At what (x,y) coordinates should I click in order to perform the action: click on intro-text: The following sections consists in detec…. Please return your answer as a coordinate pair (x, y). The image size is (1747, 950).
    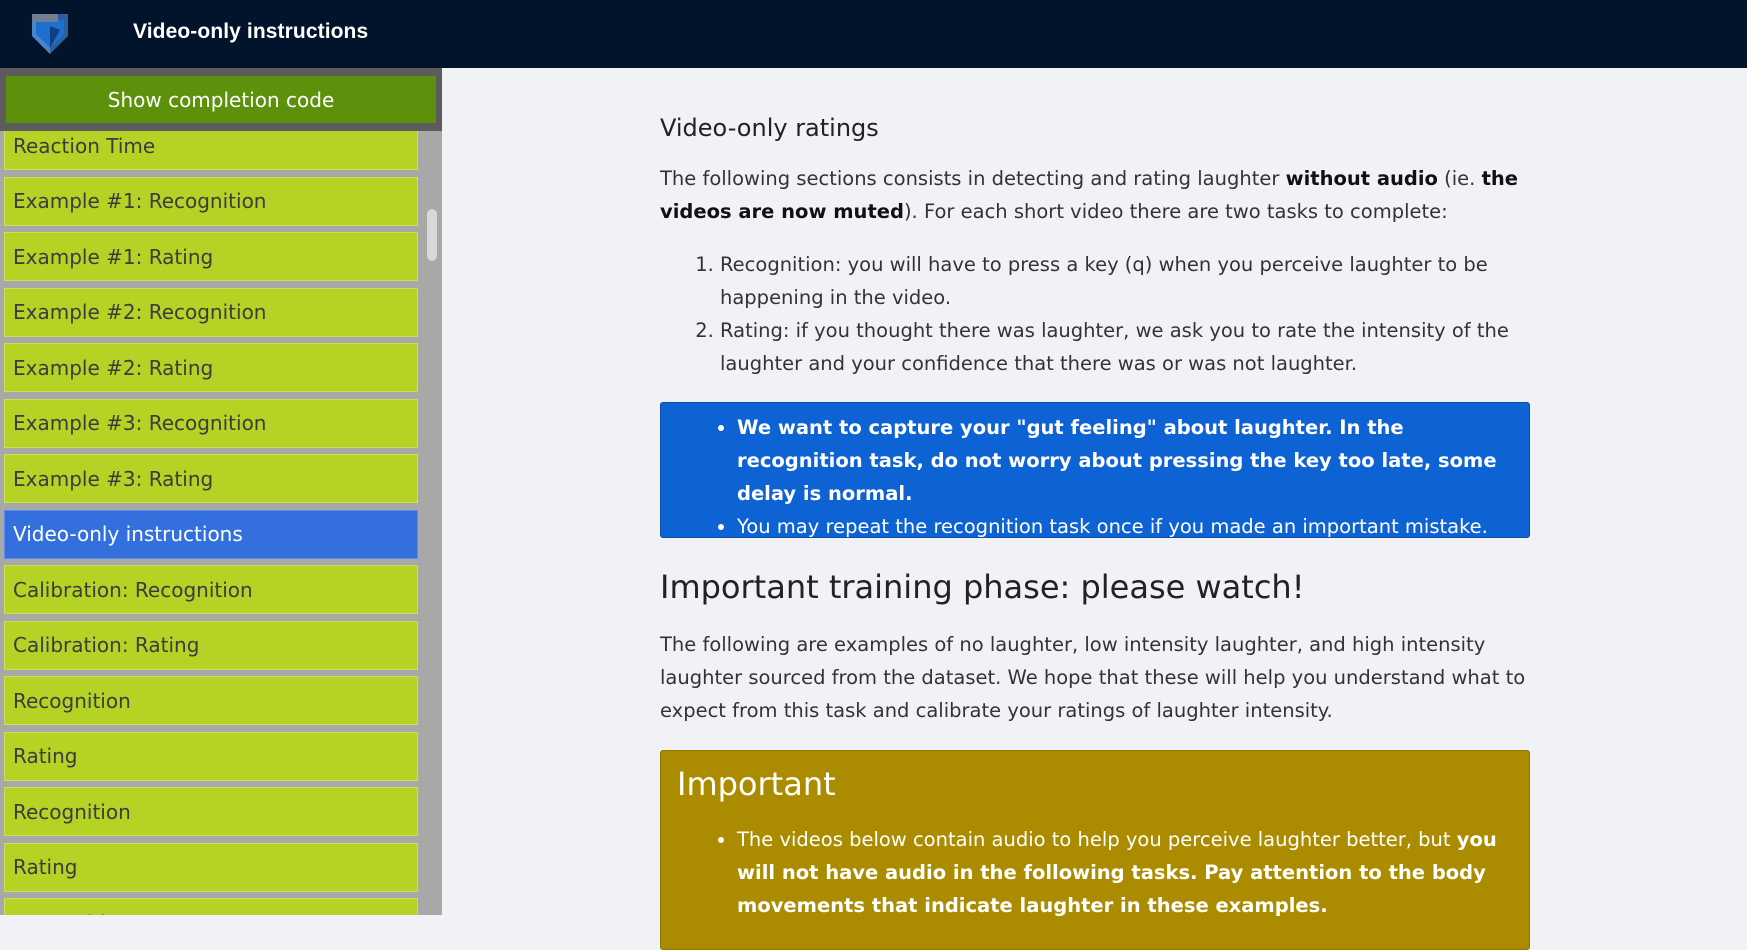
    Looking at the image, I should click on (973, 178).